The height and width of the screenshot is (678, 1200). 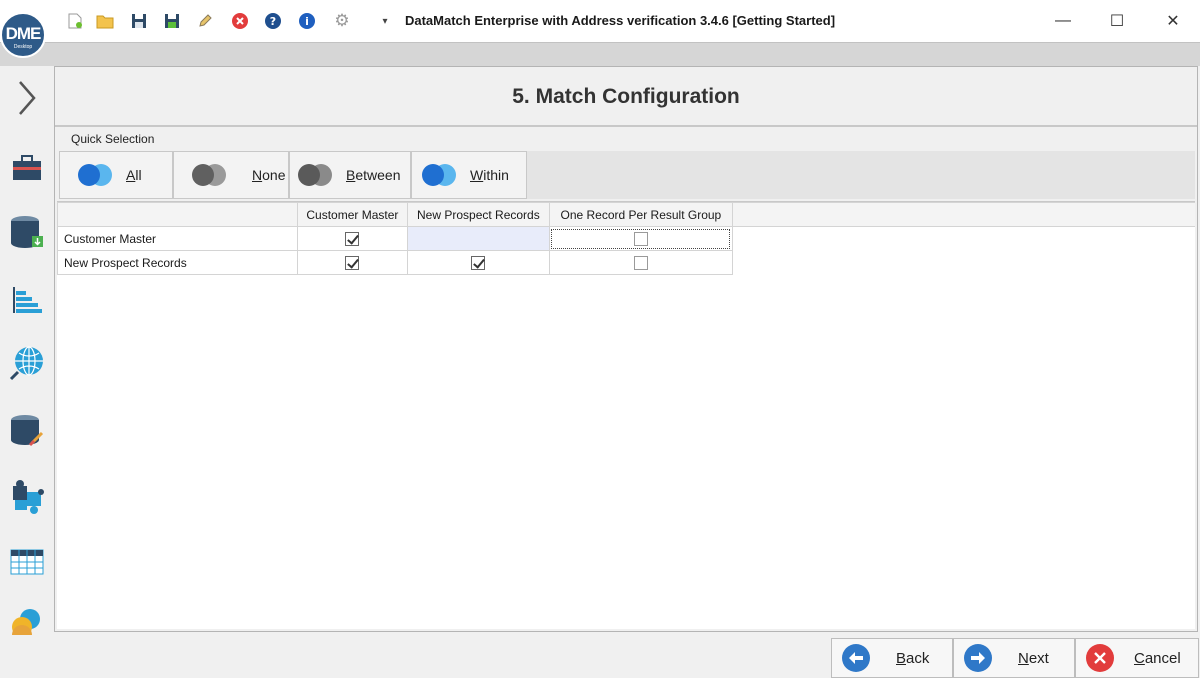 What do you see at coordinates (600, 54) in the screenshot?
I see `ribbon-strip` at bounding box center [600, 54].